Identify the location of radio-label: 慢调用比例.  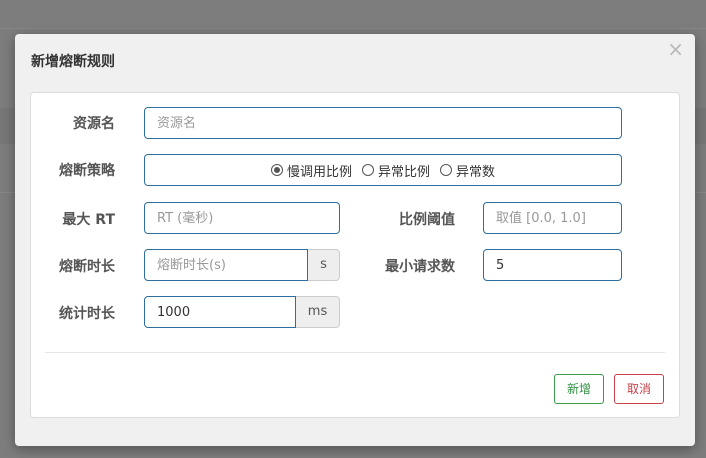
(319, 172).